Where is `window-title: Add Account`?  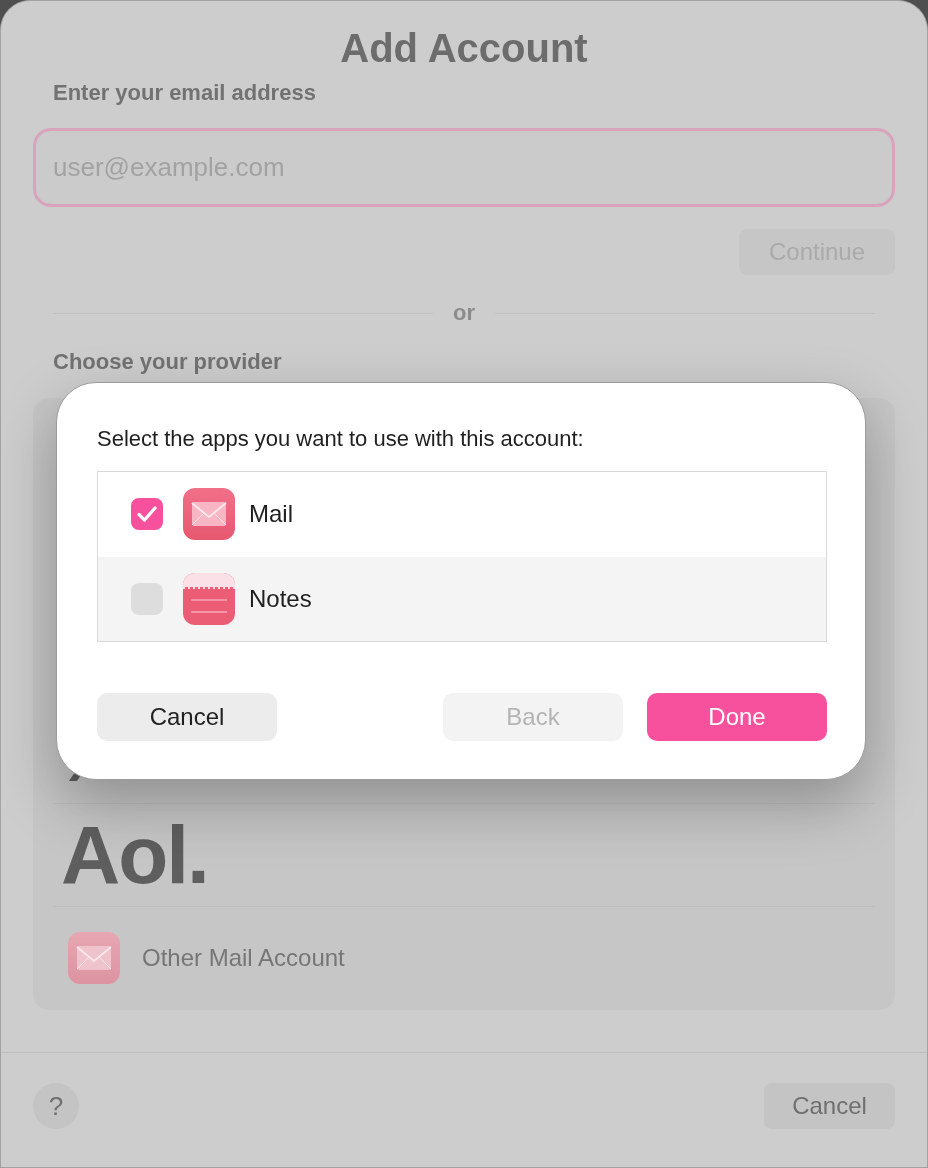
window-title: Add Account is located at coordinates (464, 48).